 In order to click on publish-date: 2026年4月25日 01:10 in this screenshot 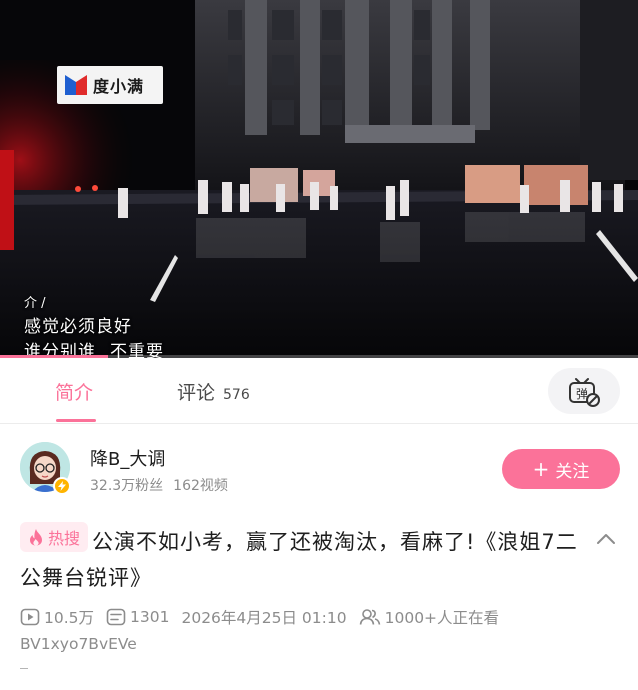, I will do `click(264, 618)`.